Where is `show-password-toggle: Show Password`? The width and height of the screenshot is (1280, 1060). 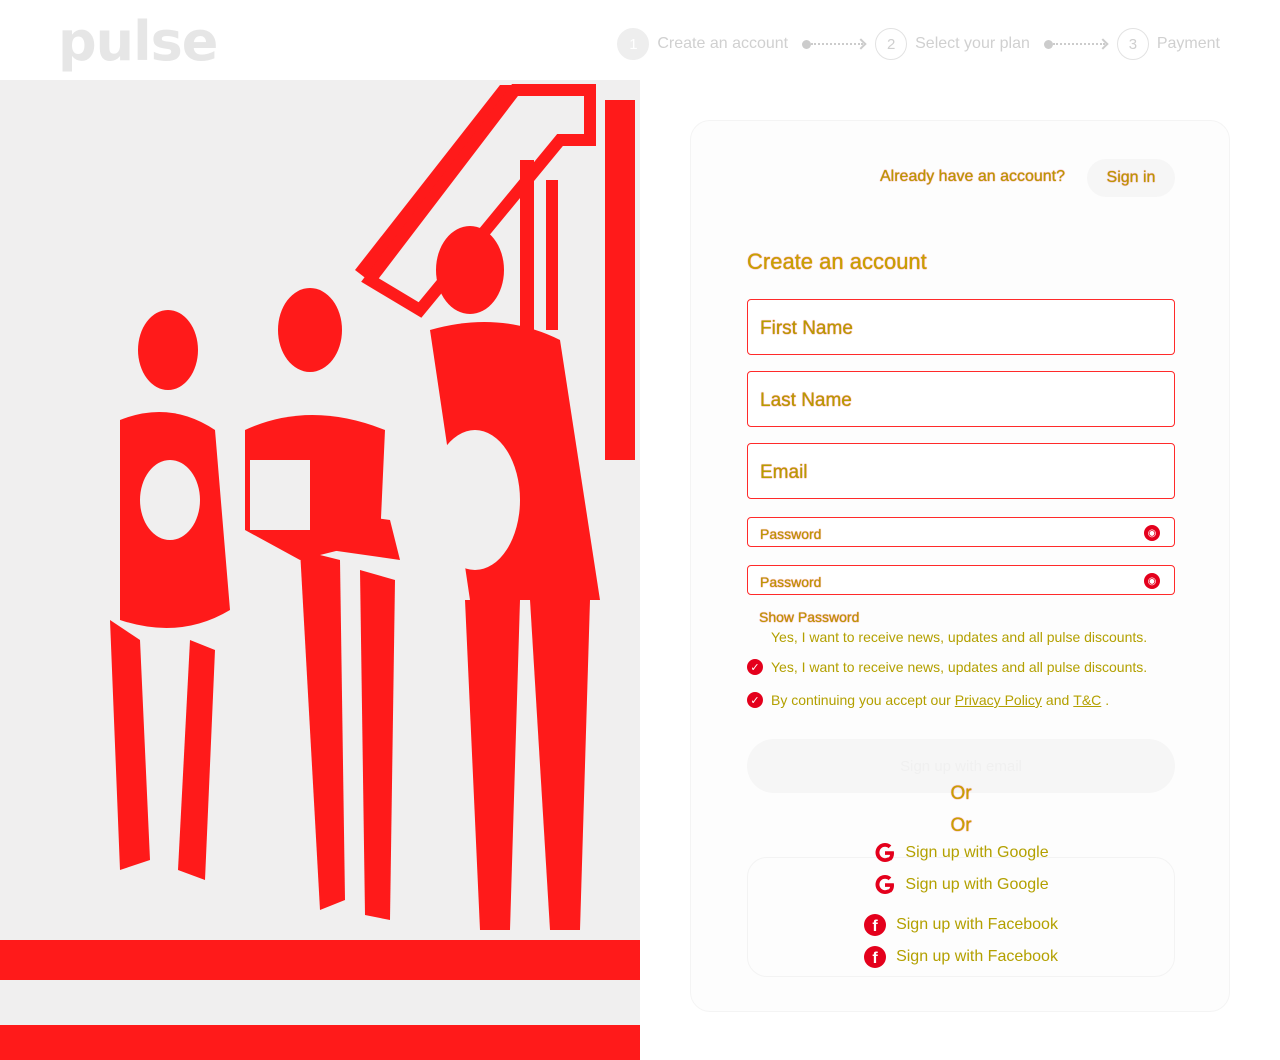 show-password-toggle: Show Password is located at coordinates (809, 617).